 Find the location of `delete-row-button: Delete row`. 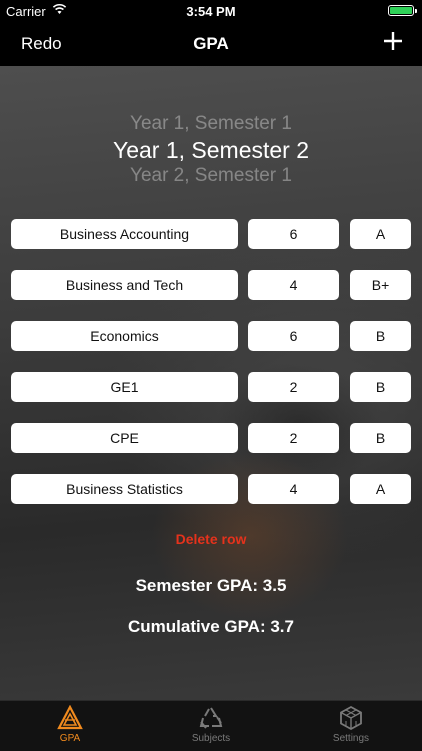

delete-row-button: Delete row is located at coordinates (211, 539).